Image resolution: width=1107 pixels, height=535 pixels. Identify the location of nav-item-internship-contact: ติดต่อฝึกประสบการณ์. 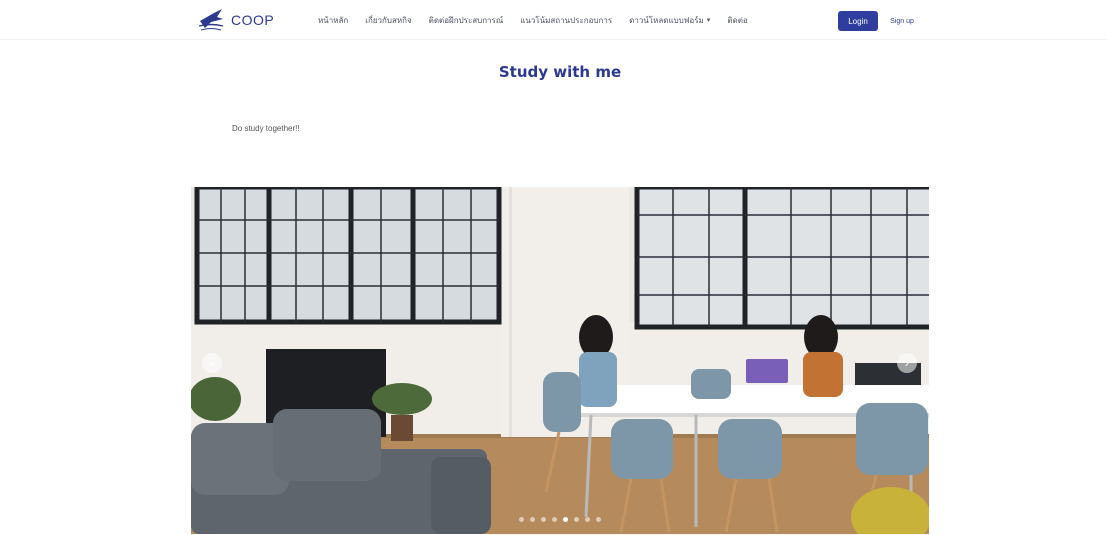
(466, 20).